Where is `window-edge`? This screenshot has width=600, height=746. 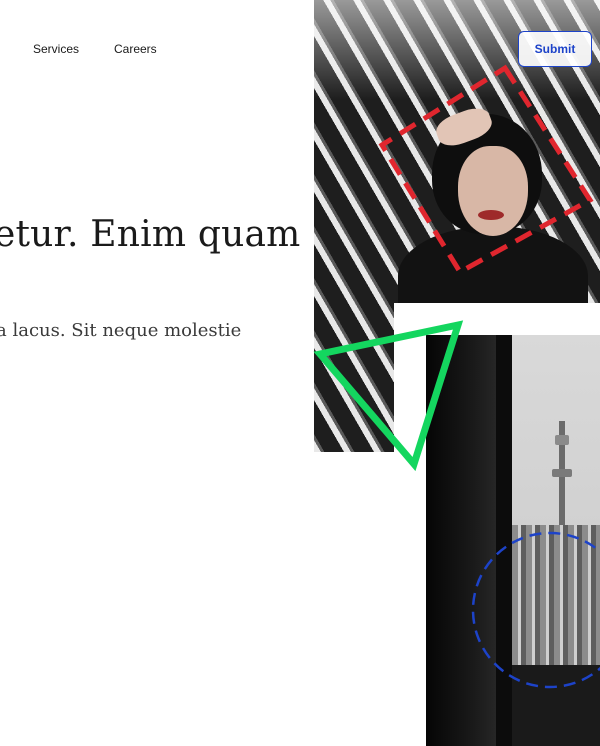
window-edge is located at coordinates (504, 540).